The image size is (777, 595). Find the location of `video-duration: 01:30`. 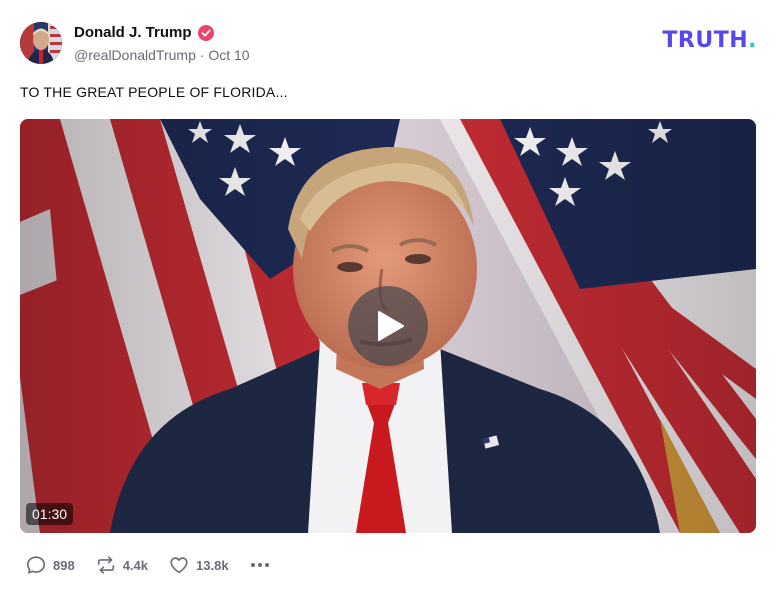

video-duration: 01:30 is located at coordinates (50, 514).